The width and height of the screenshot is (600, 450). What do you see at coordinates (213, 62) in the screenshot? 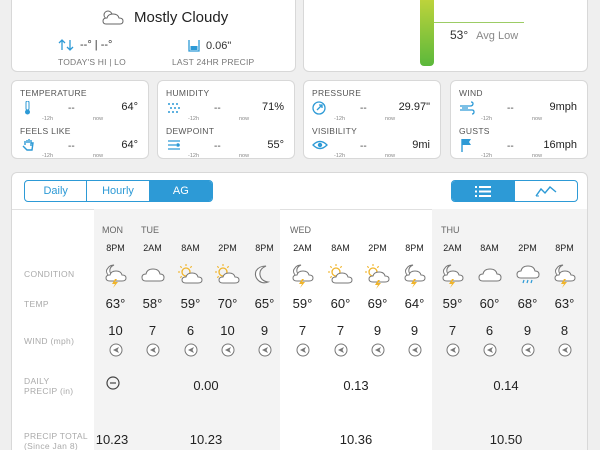
I see `precip-caption: LAST 24HR PRECIP` at bounding box center [213, 62].